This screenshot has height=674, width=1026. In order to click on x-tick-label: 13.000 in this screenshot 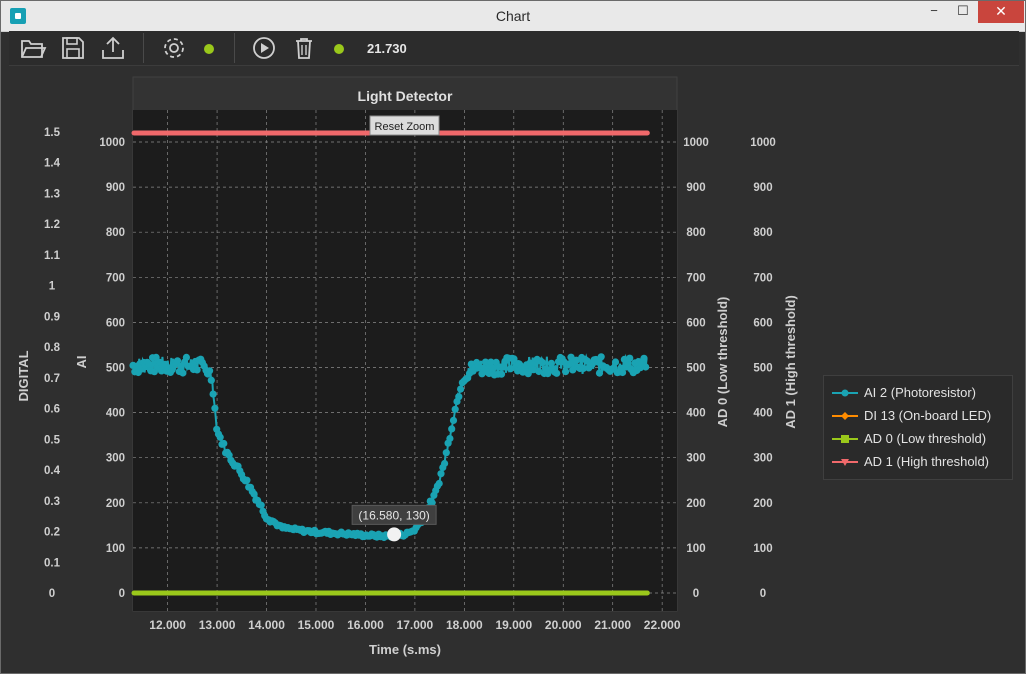, I will do `click(217, 625)`.